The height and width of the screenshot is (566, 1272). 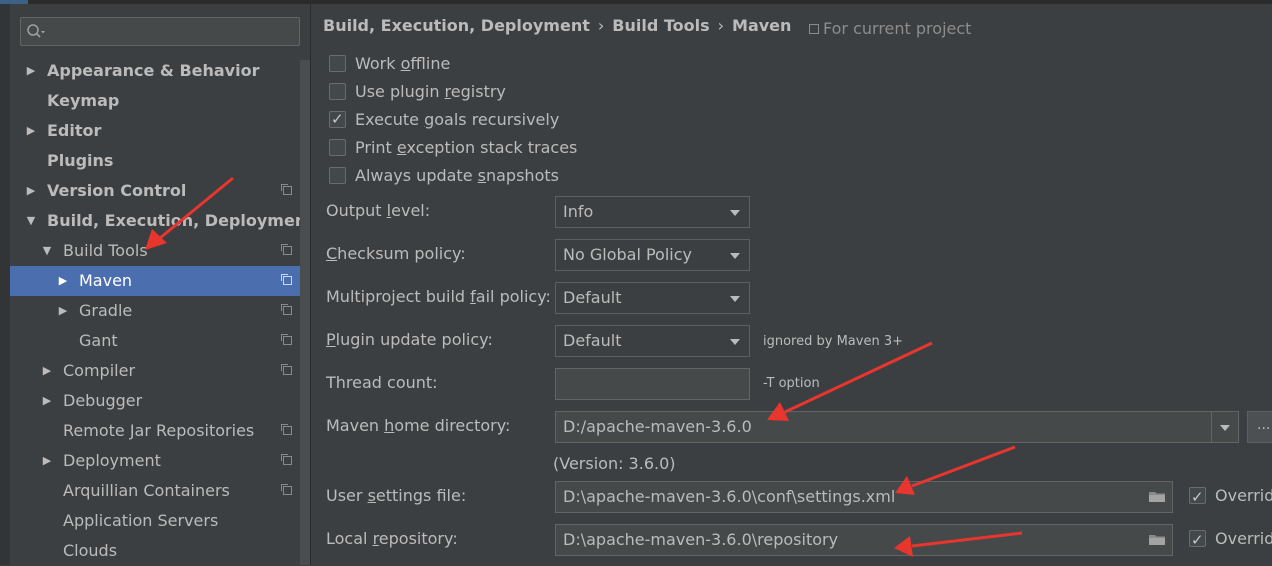 I want to click on sidebar-item-version-control: ▶ Version Control, so click(x=155, y=191).